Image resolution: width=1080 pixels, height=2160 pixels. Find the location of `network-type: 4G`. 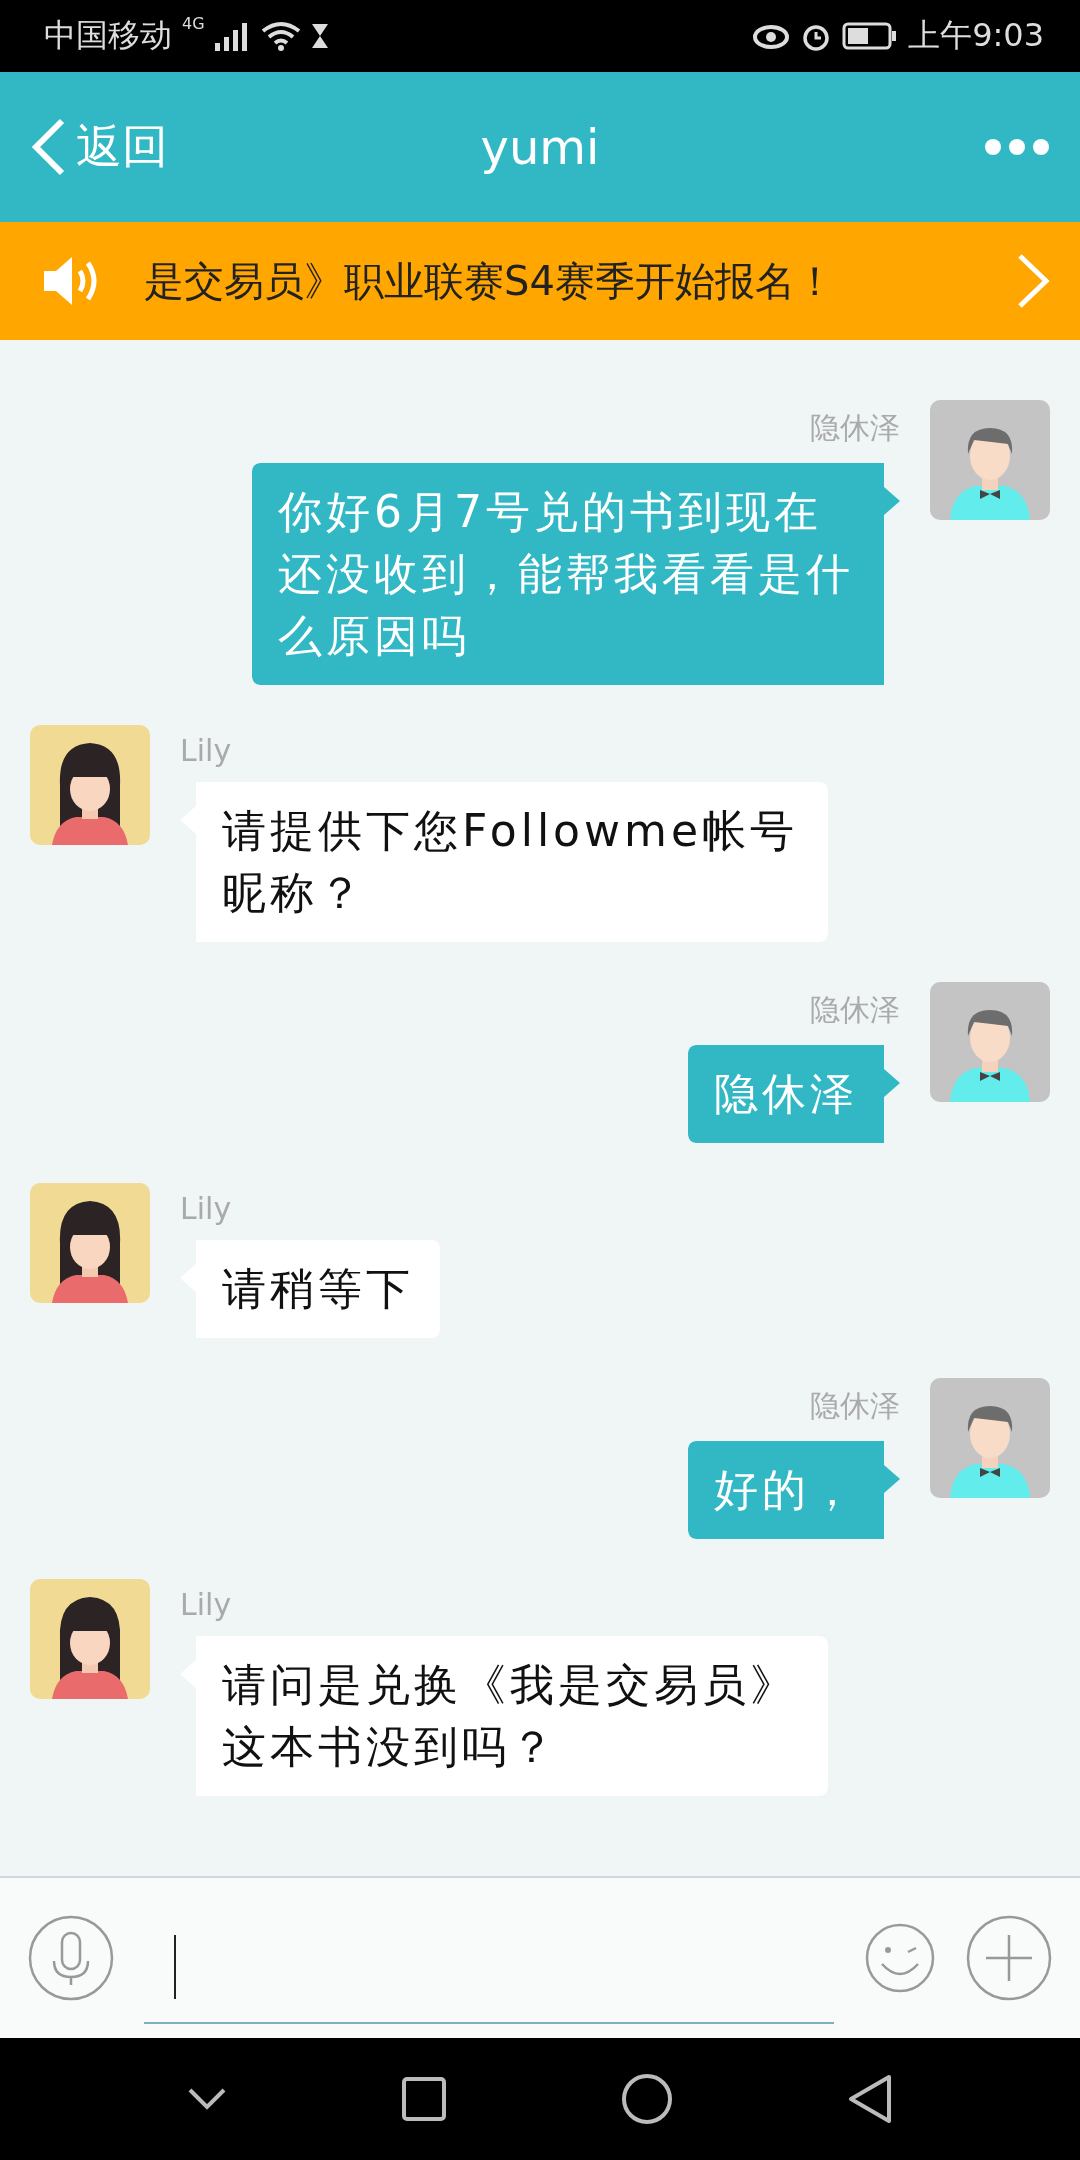

network-type: 4G is located at coordinates (193, 23).